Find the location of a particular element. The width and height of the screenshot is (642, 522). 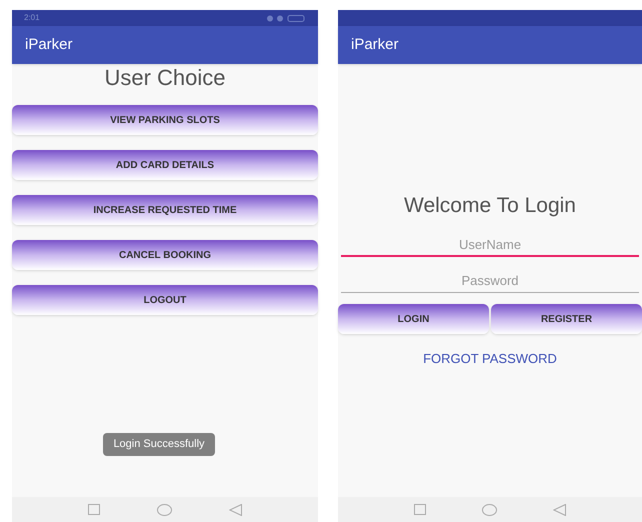

status-time: 2:01 is located at coordinates (32, 18).